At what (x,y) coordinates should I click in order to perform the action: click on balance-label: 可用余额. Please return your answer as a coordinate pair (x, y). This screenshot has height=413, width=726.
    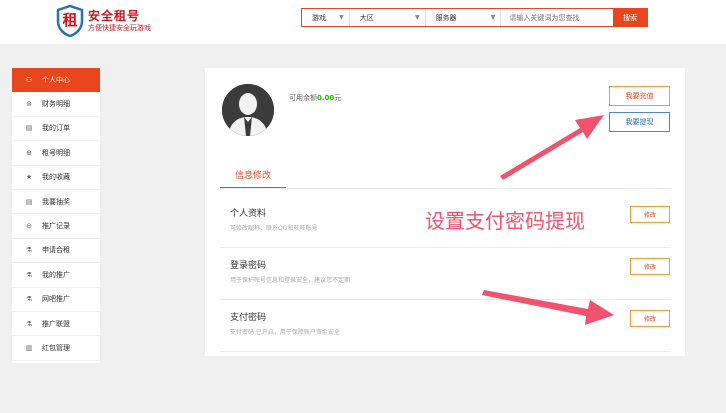
    Looking at the image, I should click on (303, 98).